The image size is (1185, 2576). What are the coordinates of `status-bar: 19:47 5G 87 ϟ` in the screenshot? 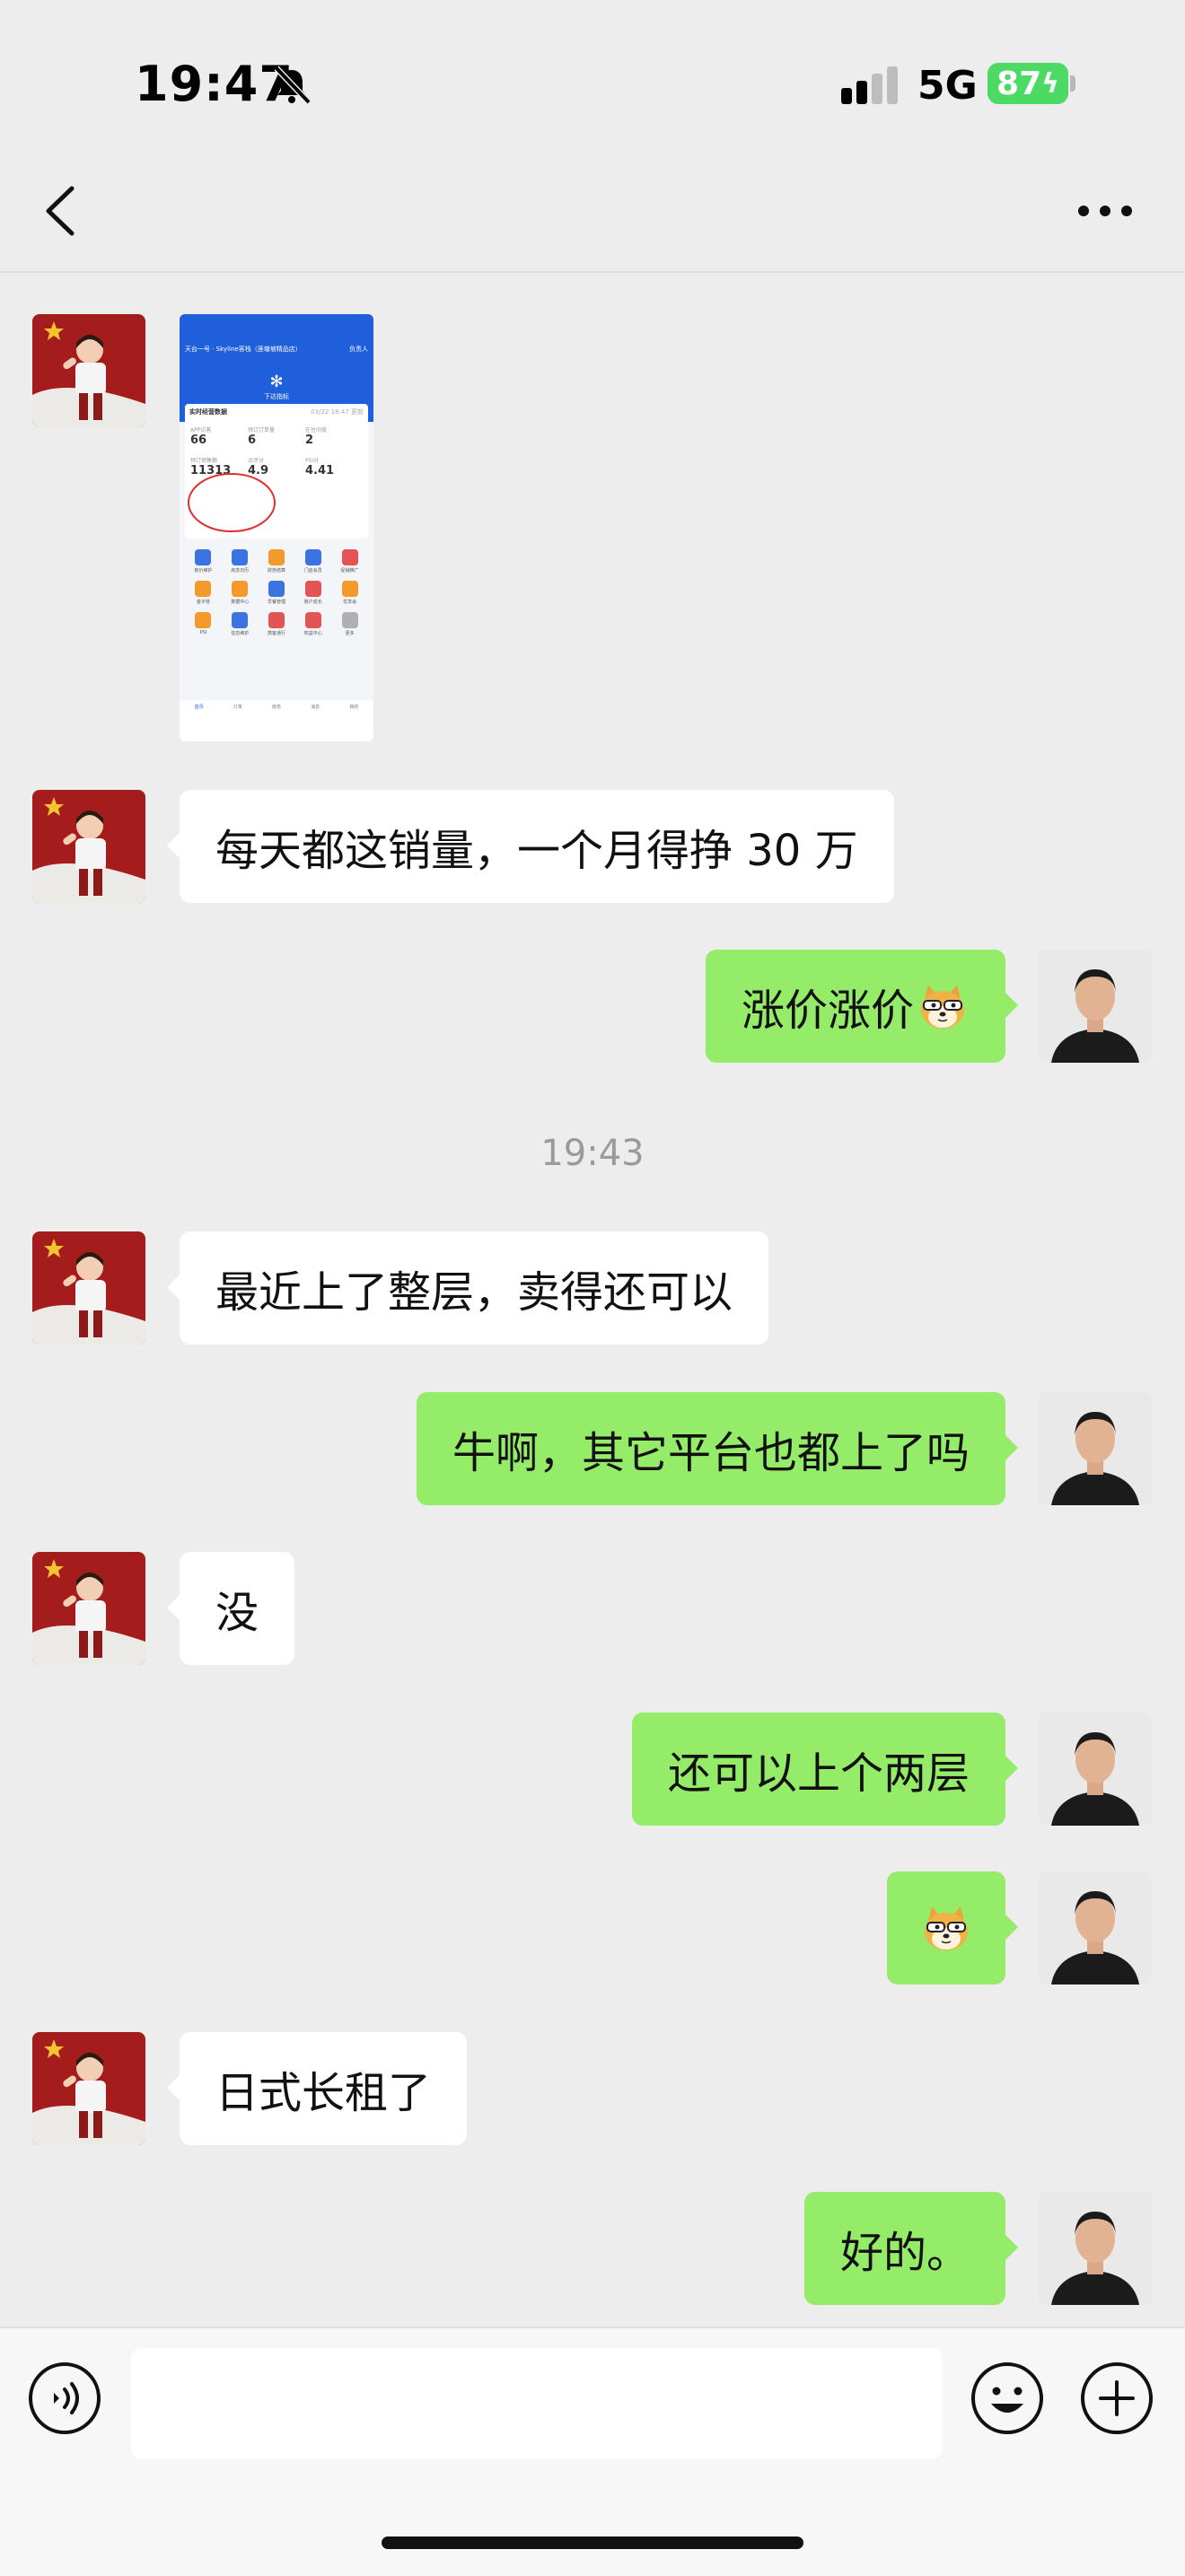 It's located at (592, 72).